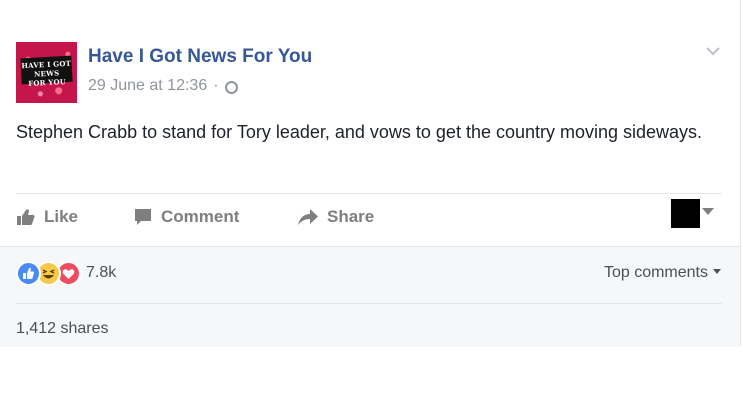  Describe the element at coordinates (231, 87) in the screenshot. I see `globe-icon` at that location.